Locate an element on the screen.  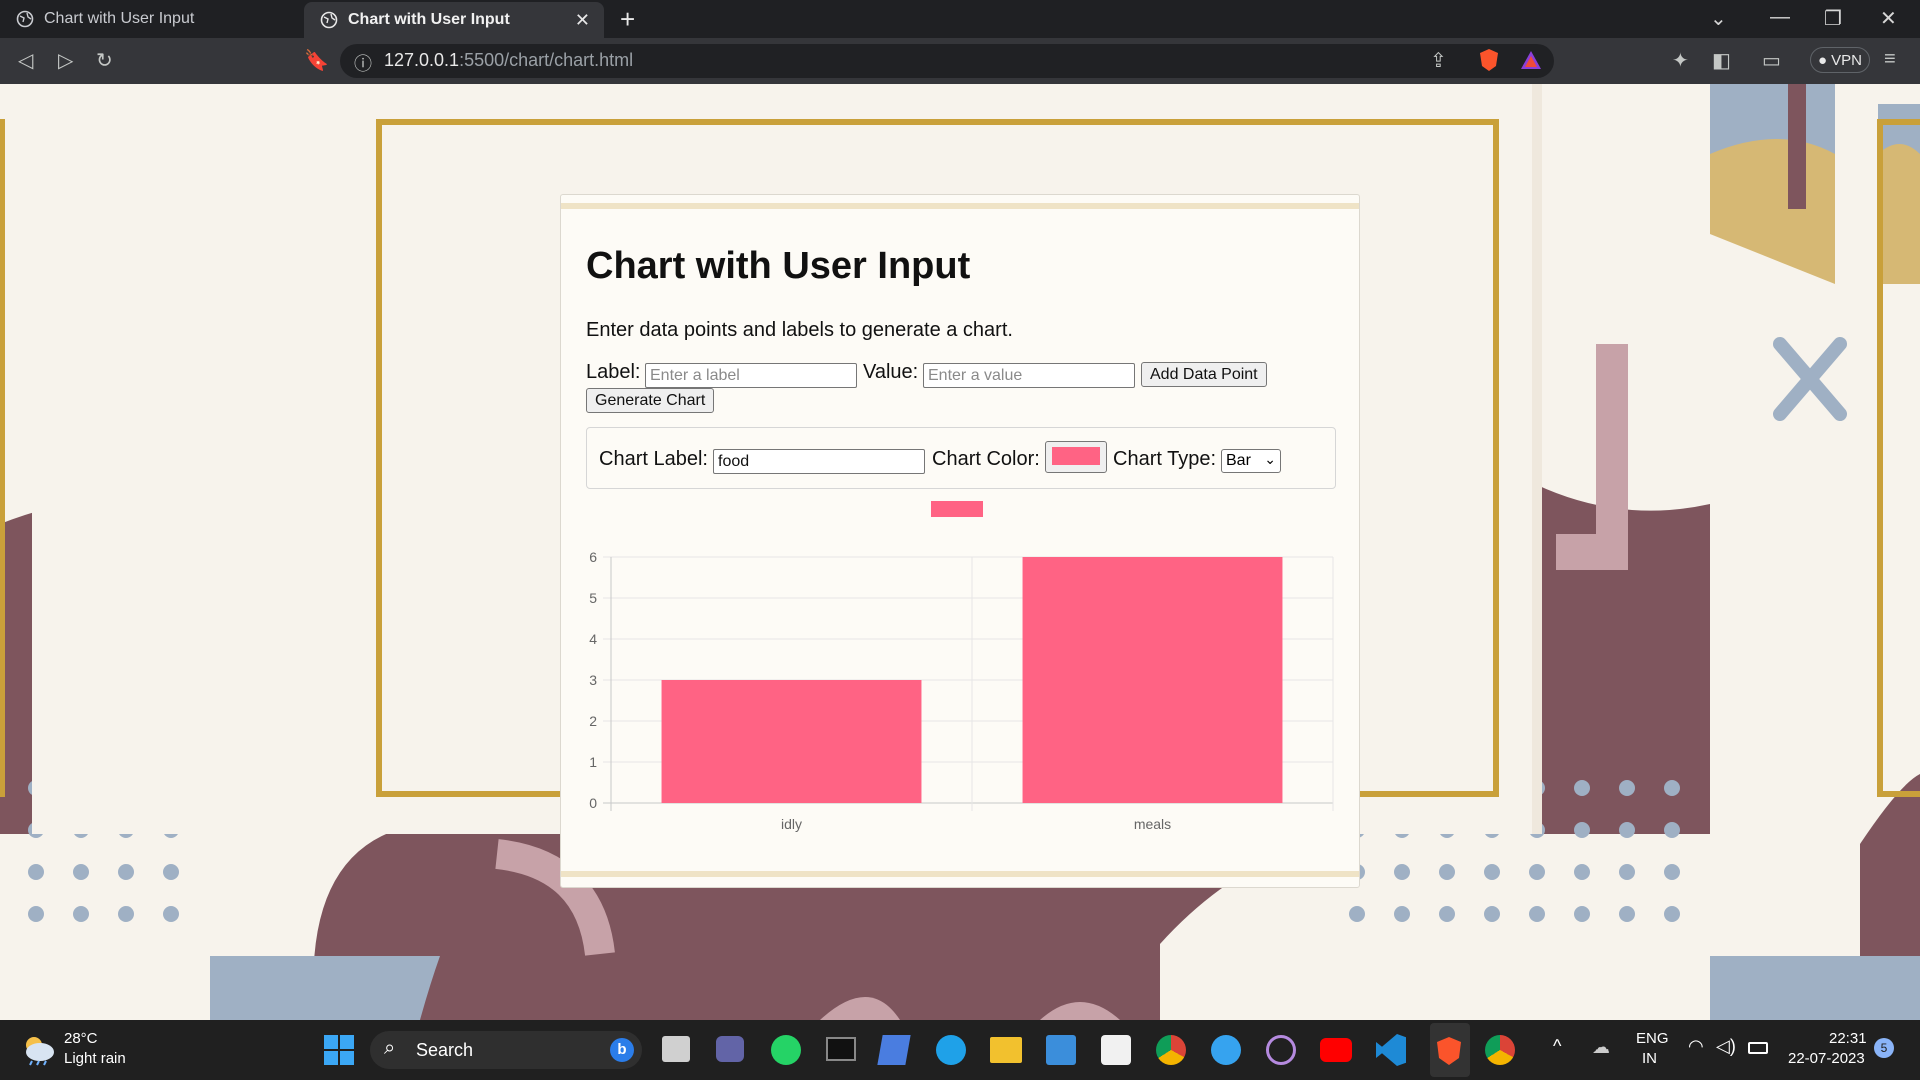
y-tick-label: 1 is located at coordinates (593, 762).